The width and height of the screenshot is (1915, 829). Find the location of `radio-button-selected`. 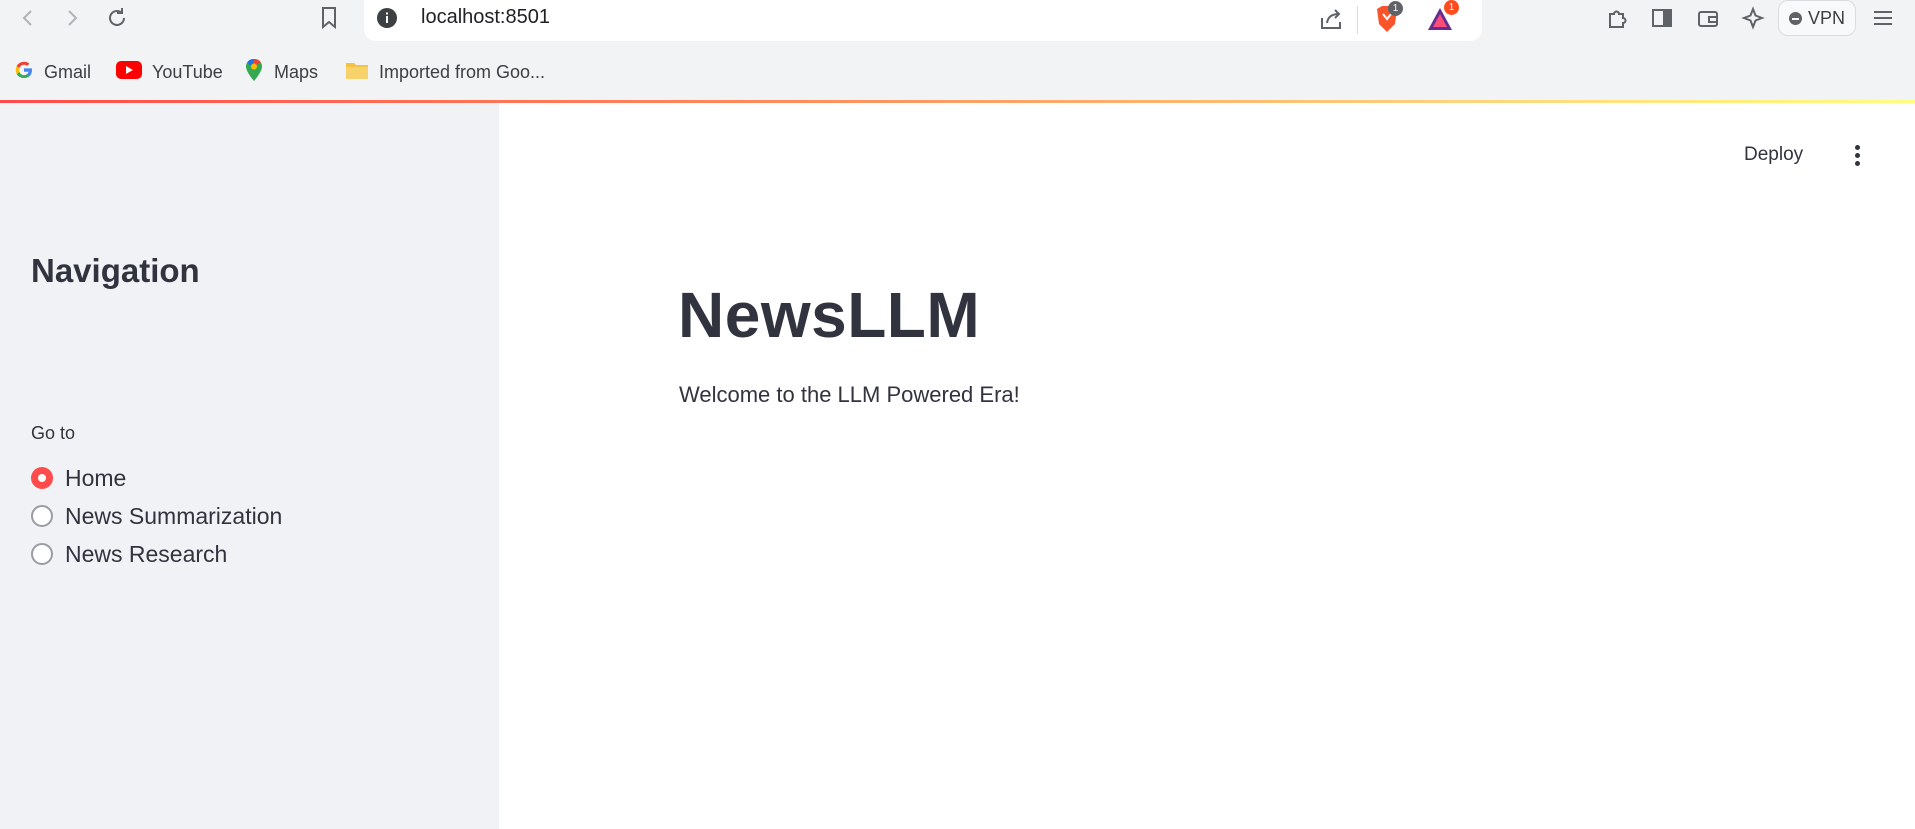

radio-button-selected is located at coordinates (42, 478).